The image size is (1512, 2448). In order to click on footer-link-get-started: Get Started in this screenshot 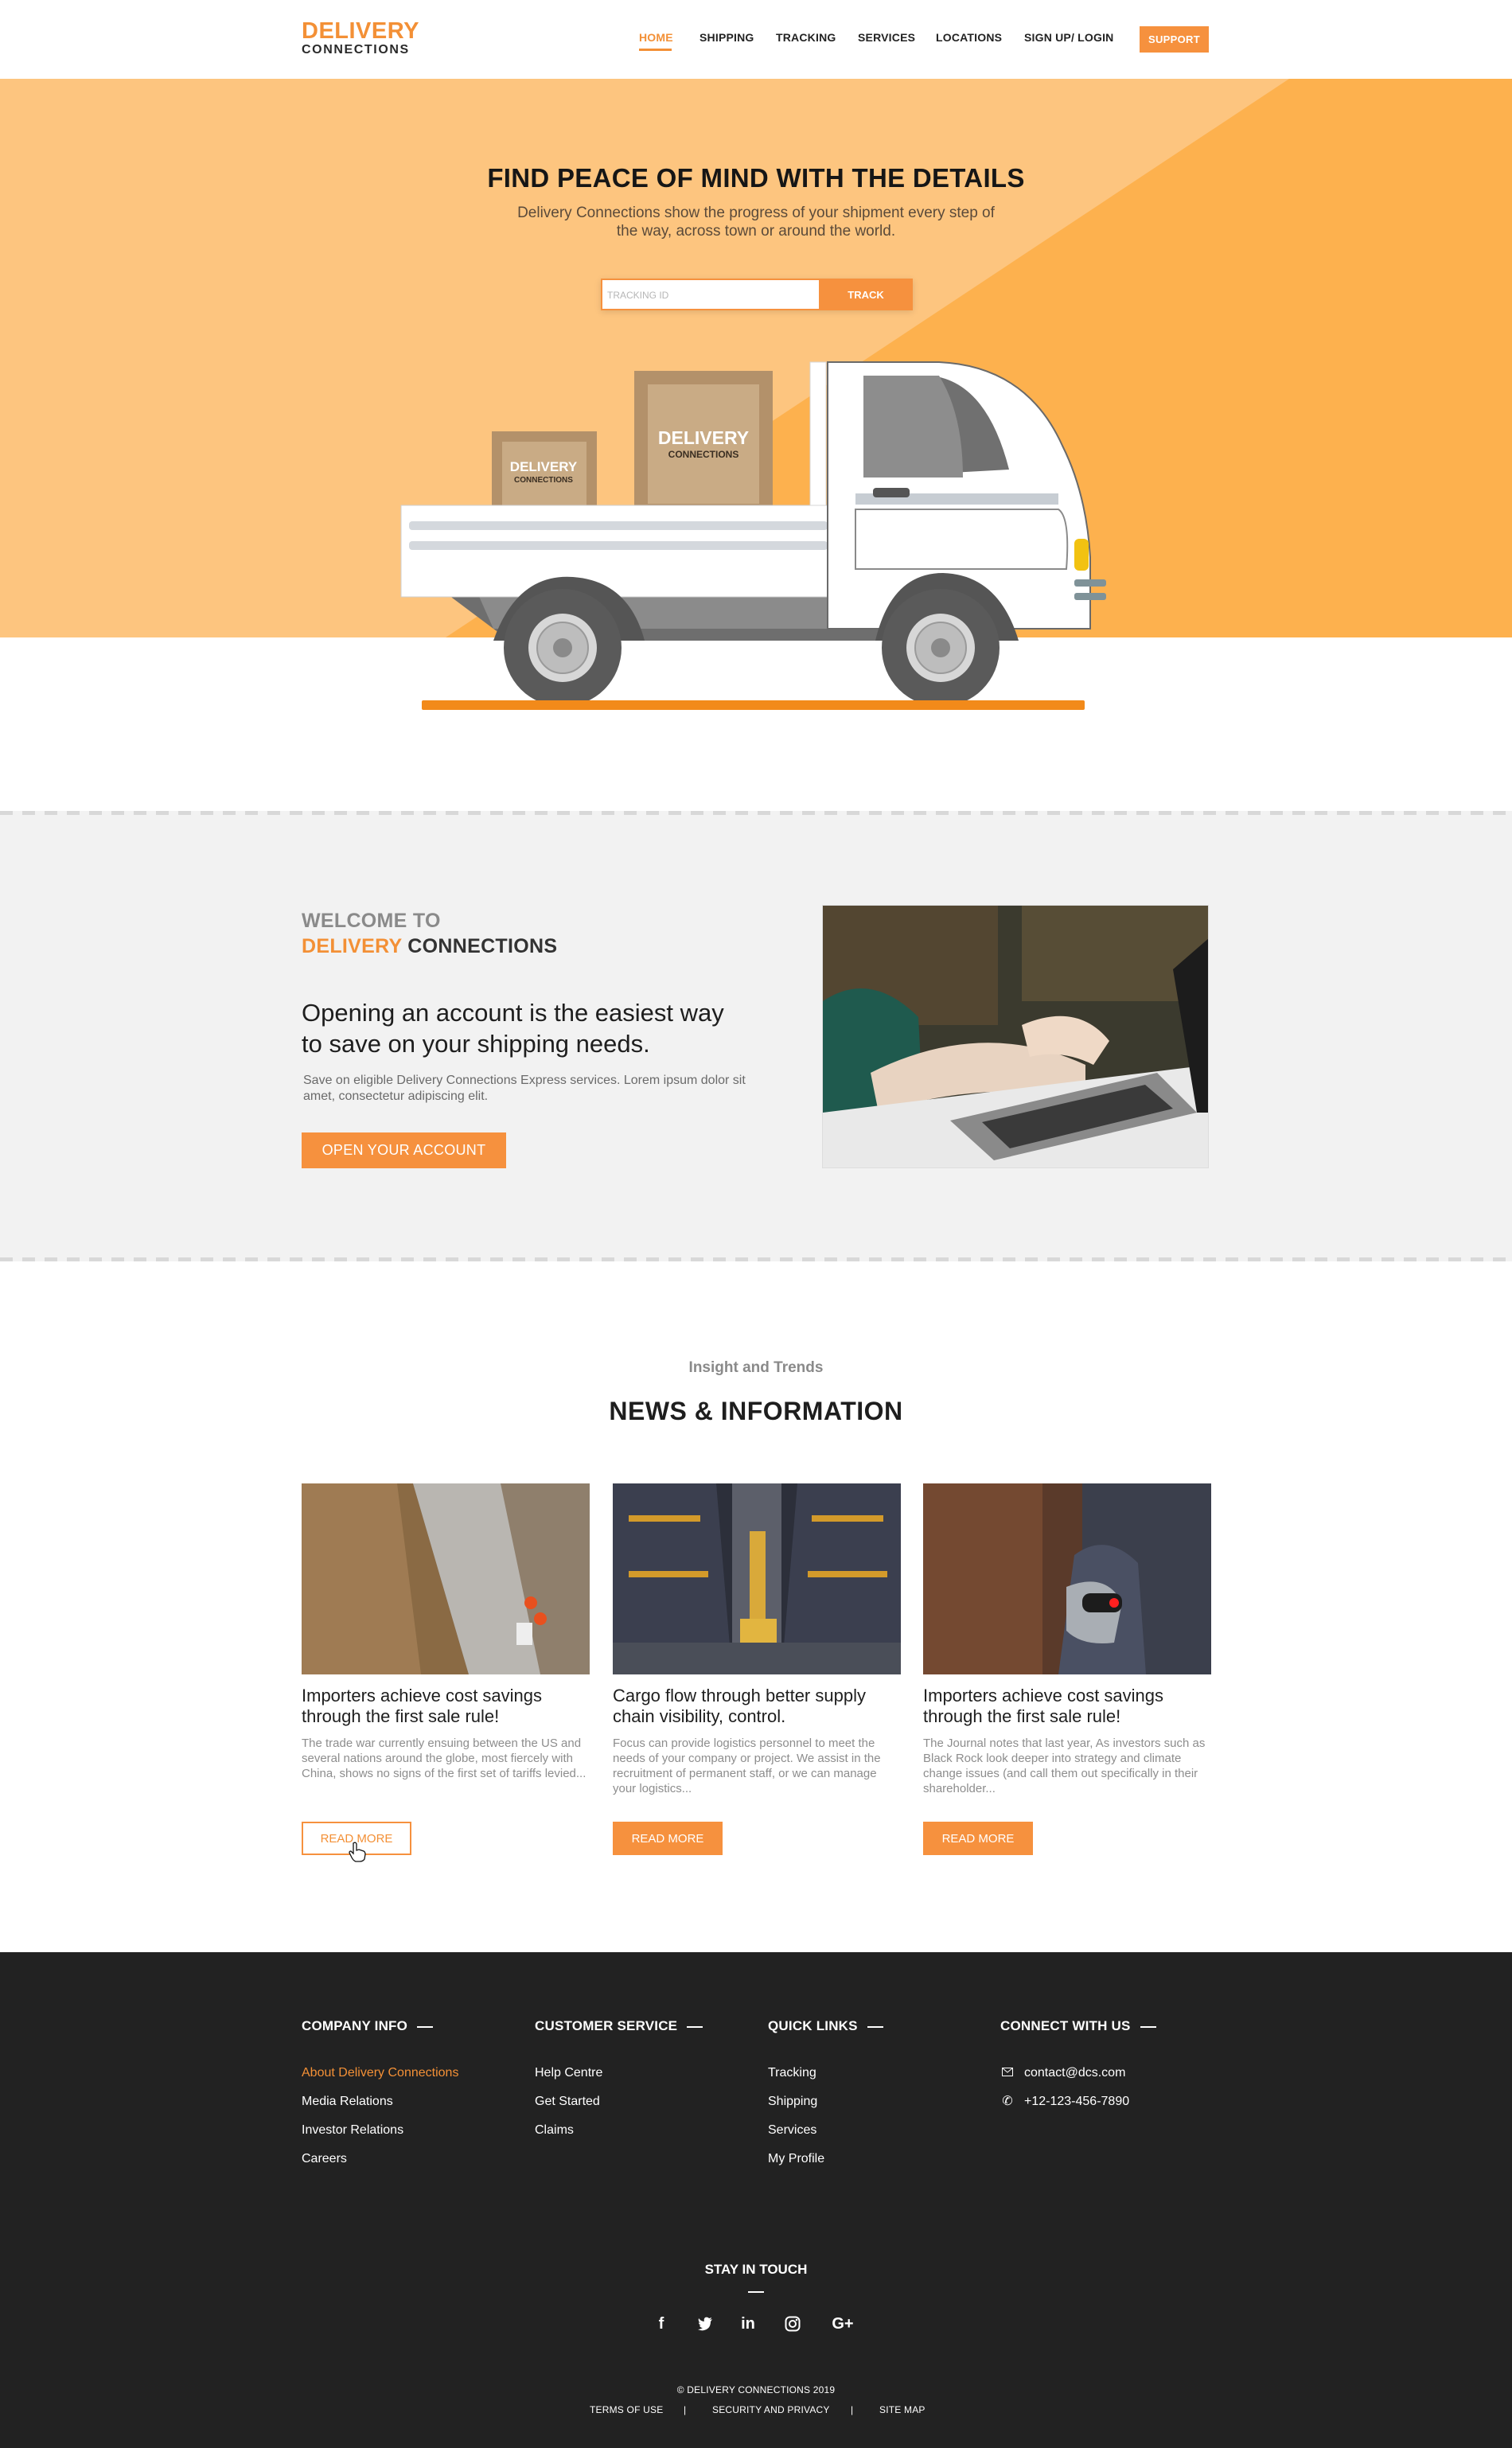, I will do `click(619, 2102)`.